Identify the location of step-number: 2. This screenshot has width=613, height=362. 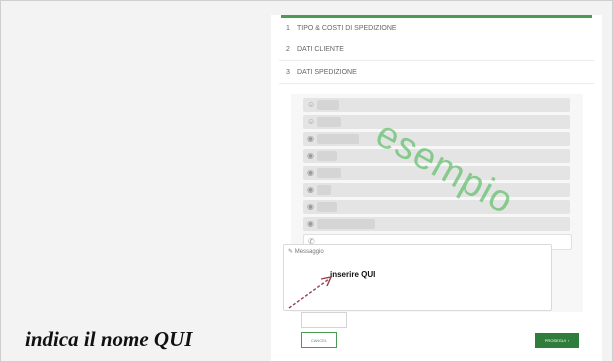
(288, 49).